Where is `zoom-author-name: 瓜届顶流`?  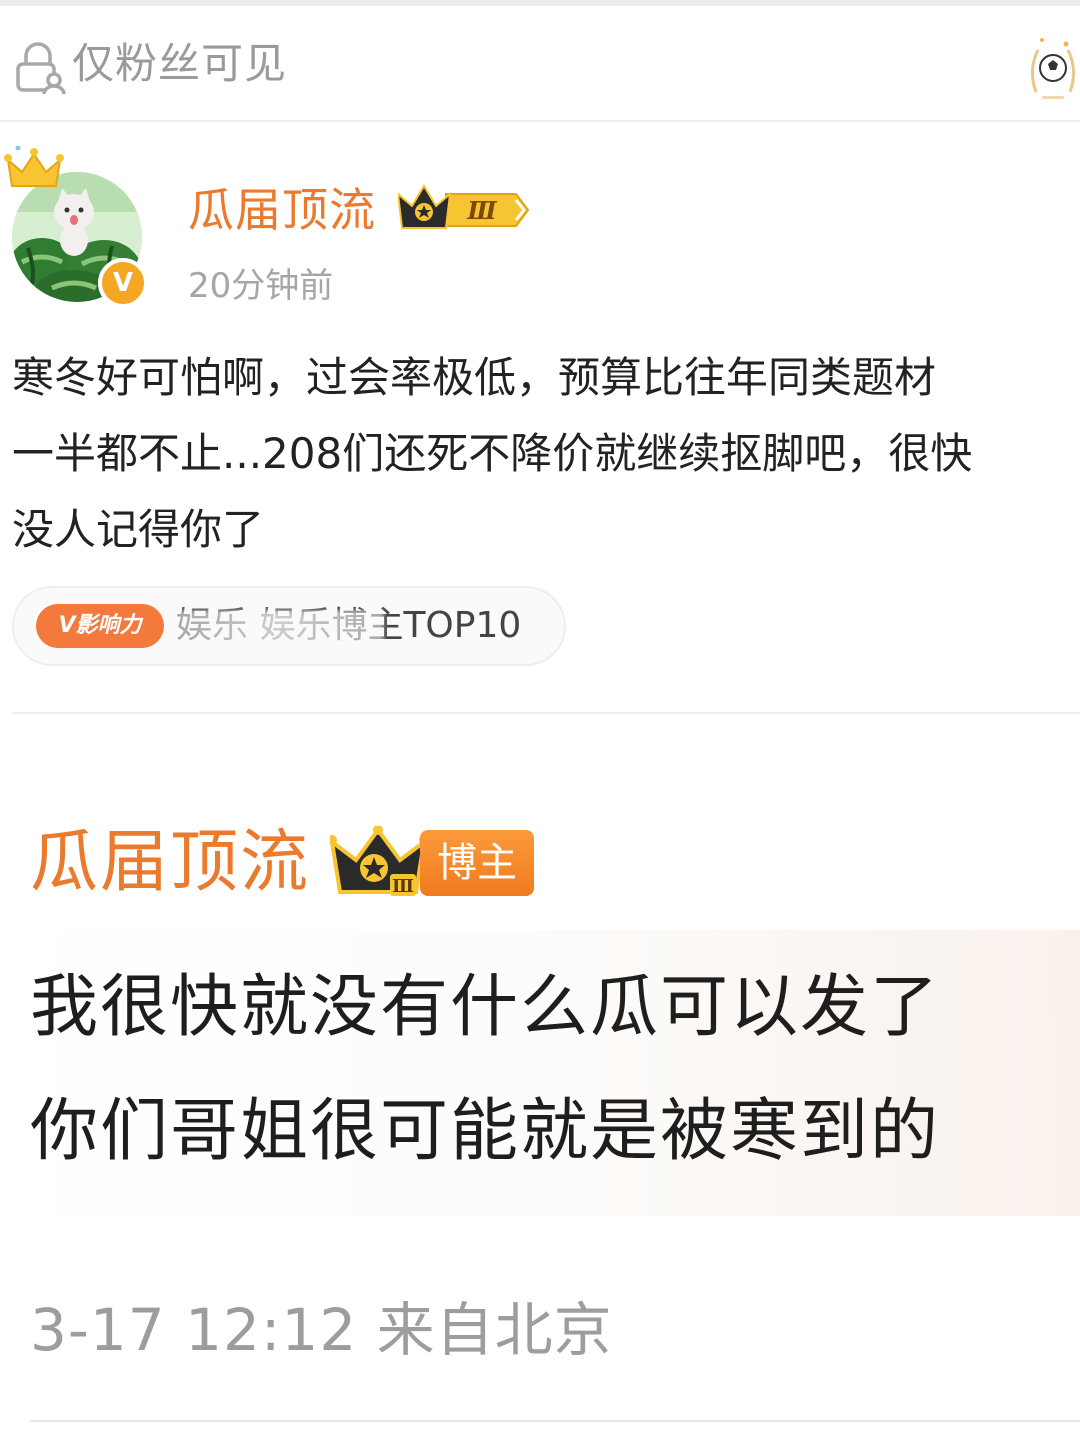
zoom-author-name: 瓜届顶流 is located at coordinates (170, 862).